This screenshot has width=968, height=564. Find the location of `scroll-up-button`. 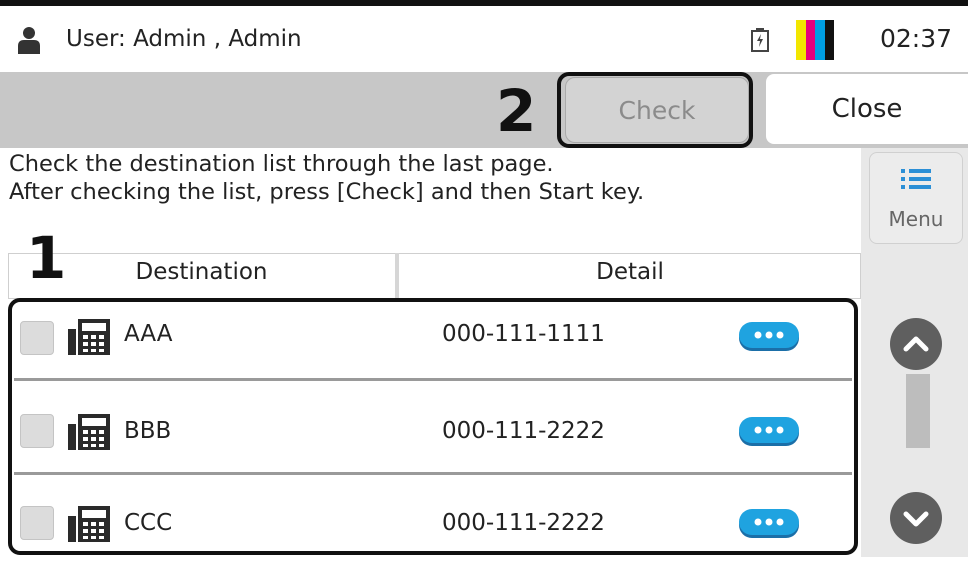

scroll-up-button is located at coordinates (916, 344).